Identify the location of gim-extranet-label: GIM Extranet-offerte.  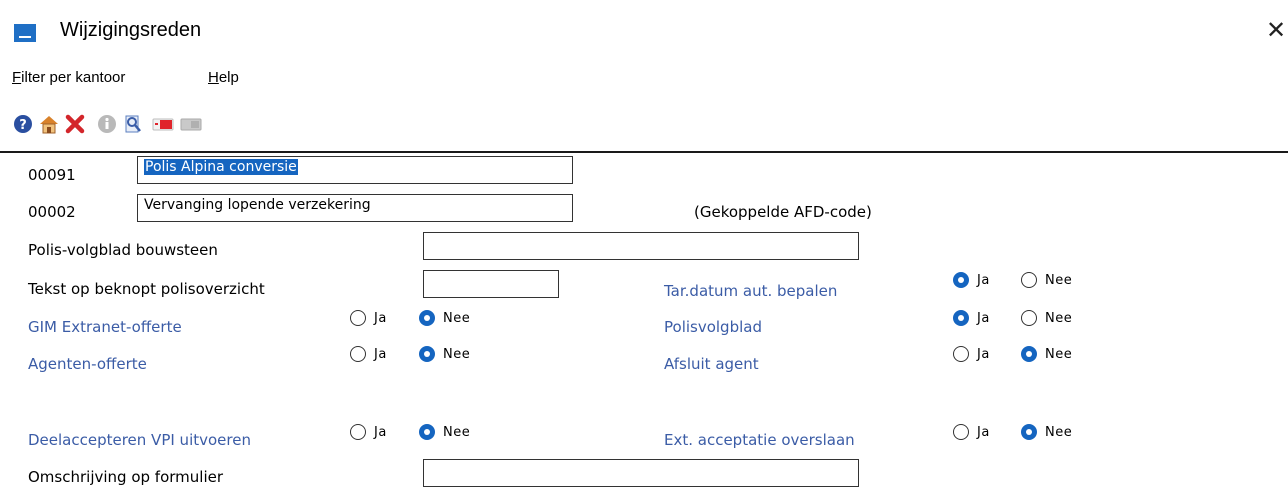
(105, 327).